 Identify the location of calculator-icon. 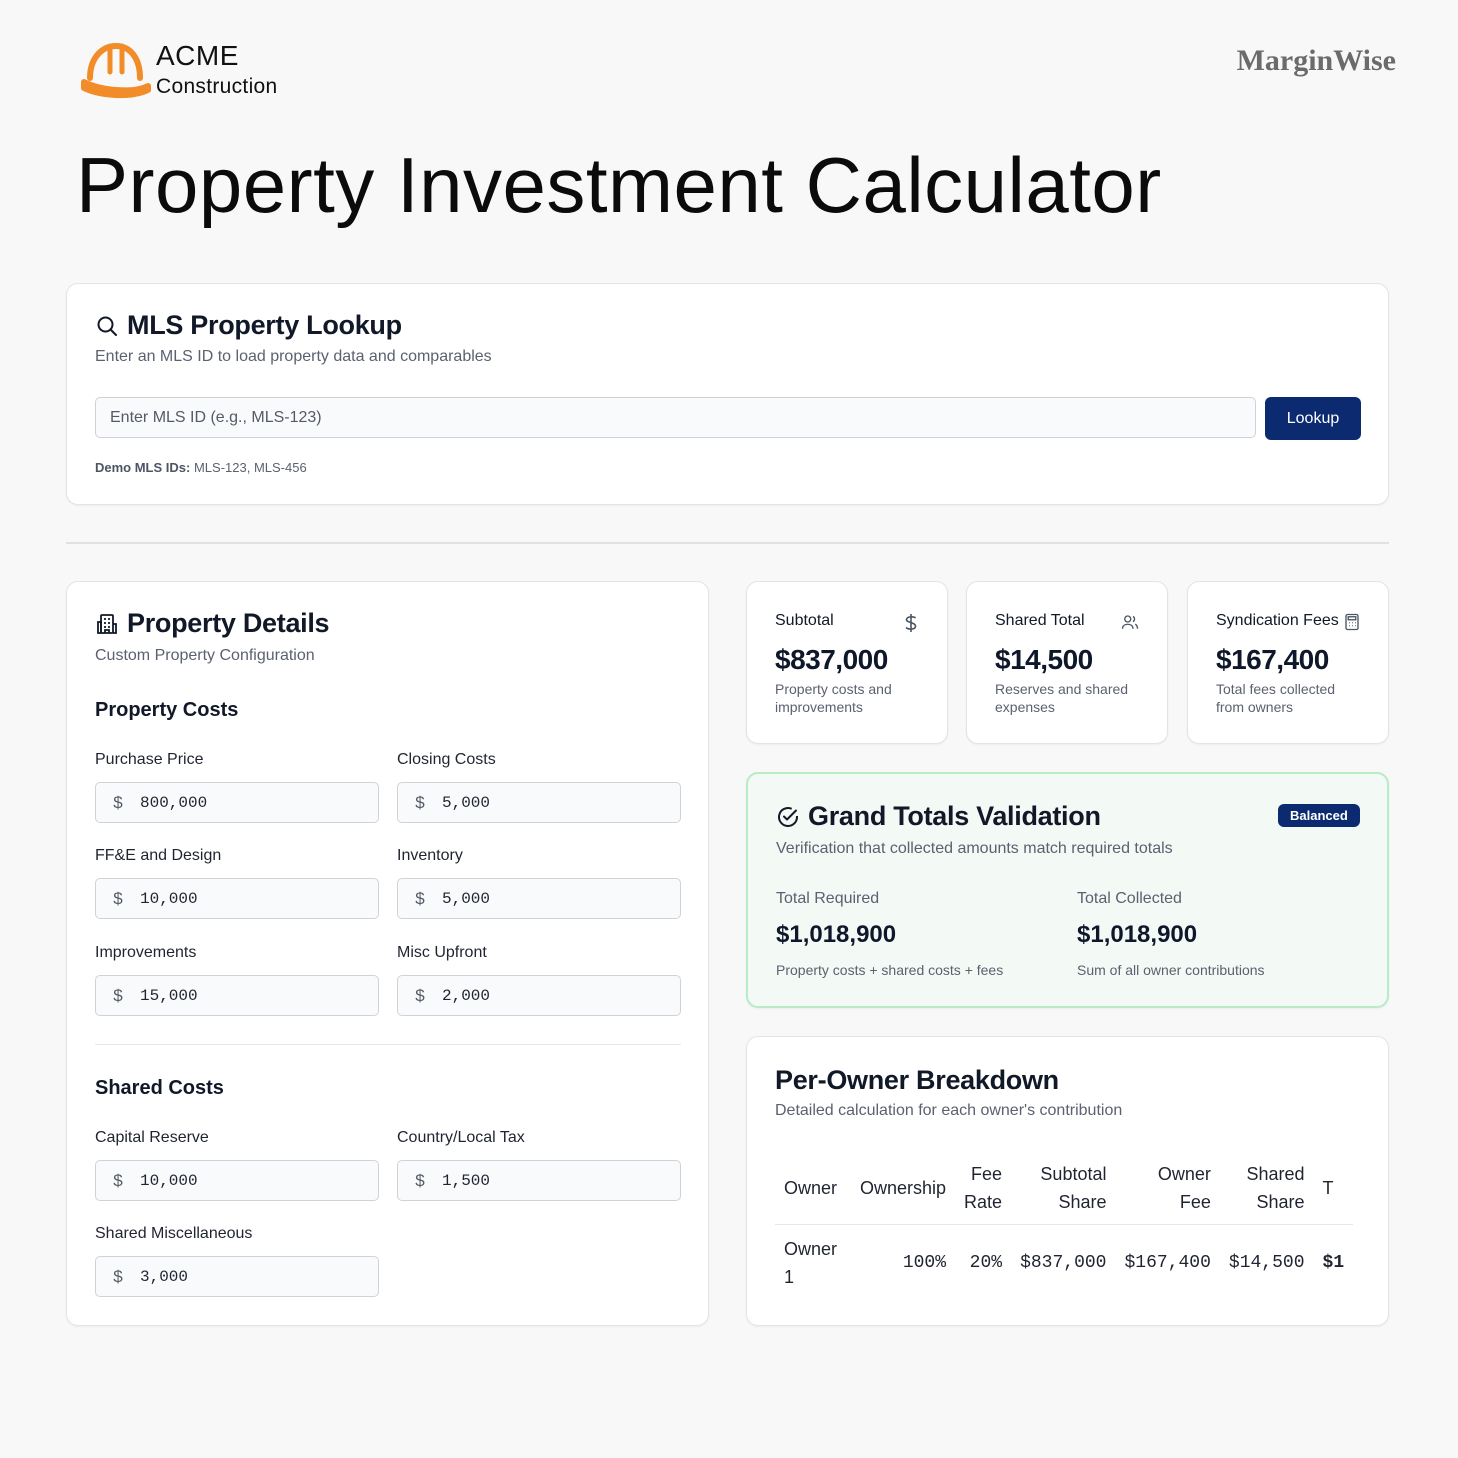
(1352, 622).